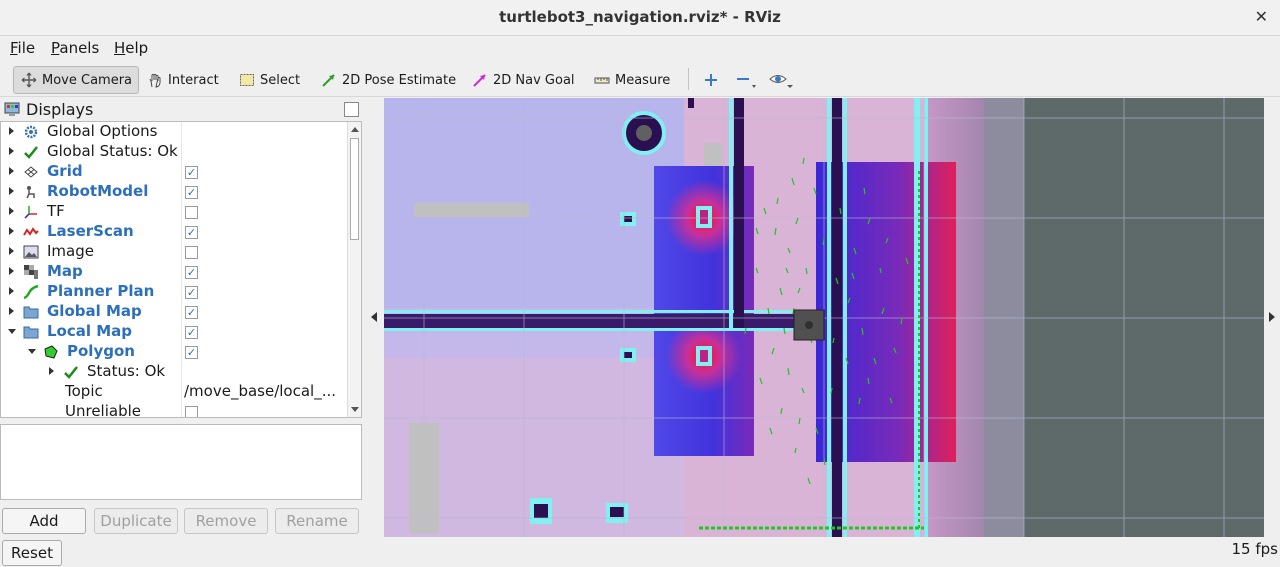 This screenshot has width=1280, height=567. What do you see at coordinates (174, 312) in the screenshot?
I see `tree-row-global-map: Global Map ✓` at bounding box center [174, 312].